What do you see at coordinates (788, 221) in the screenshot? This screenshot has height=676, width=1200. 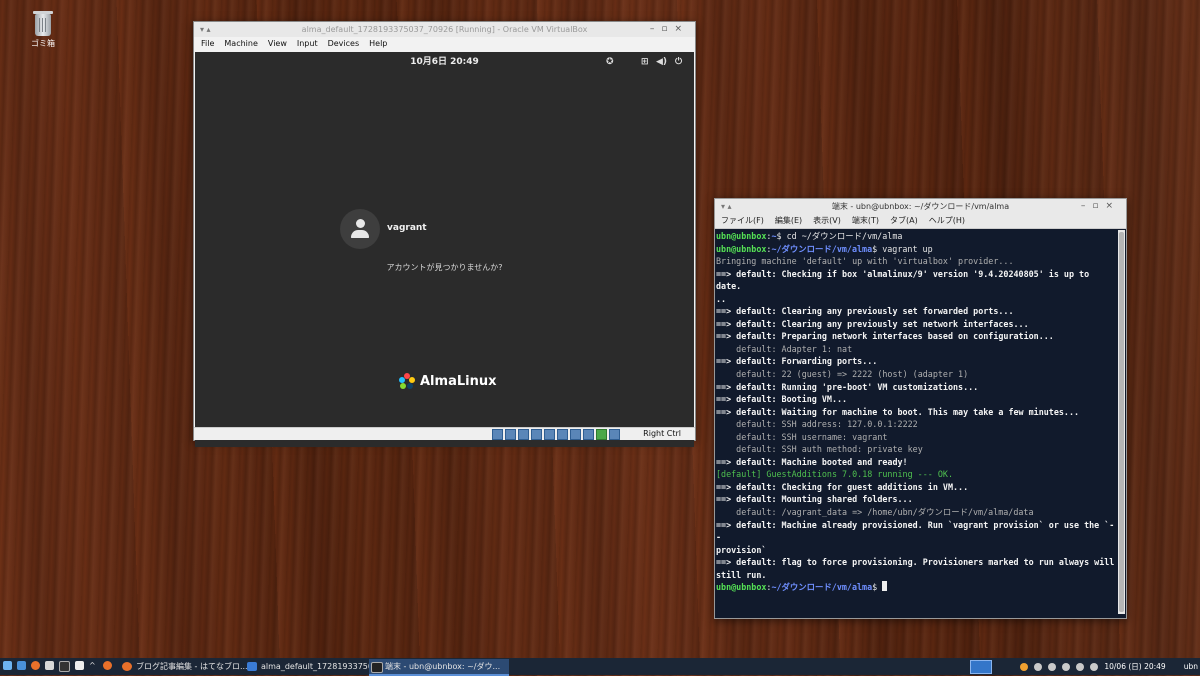 I see `menu-edit: 編集(E)` at bounding box center [788, 221].